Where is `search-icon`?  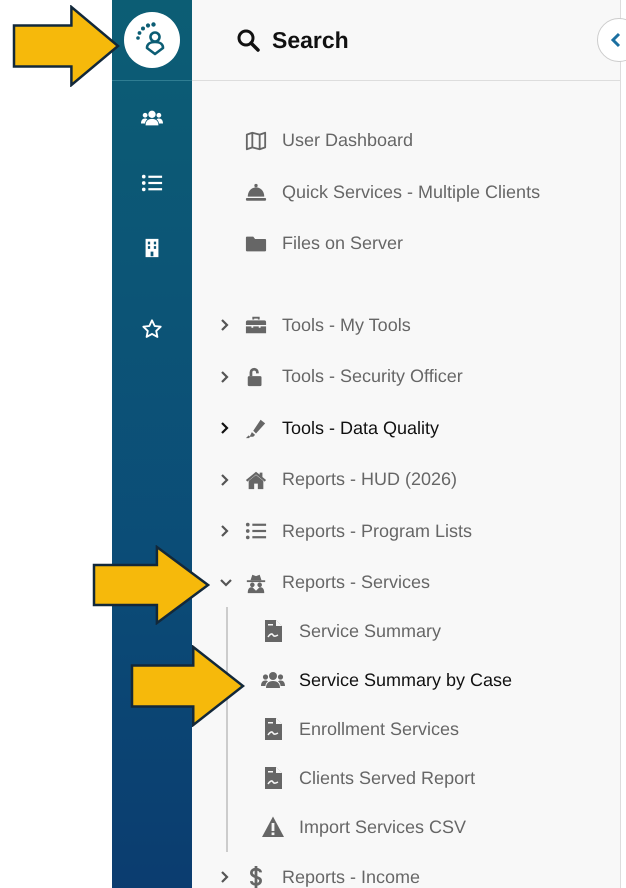 search-icon is located at coordinates (248, 40).